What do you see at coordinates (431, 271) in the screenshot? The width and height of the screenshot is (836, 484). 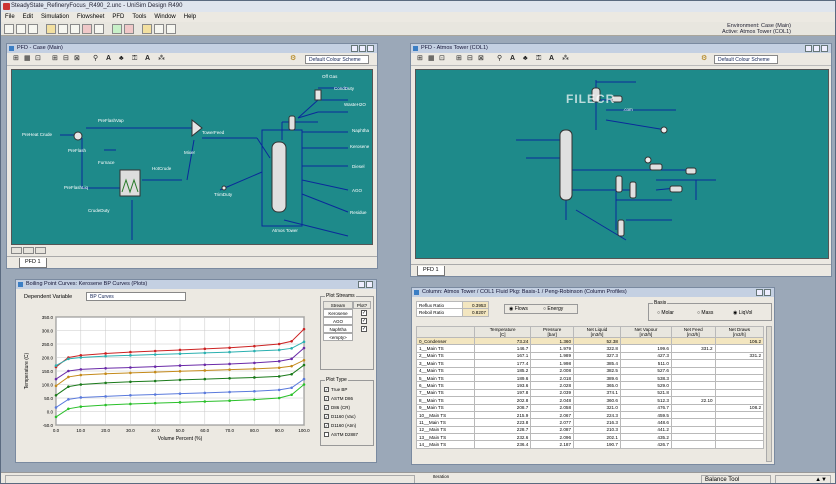 I see `tab-pfd1: PFD 1` at bounding box center [431, 271].